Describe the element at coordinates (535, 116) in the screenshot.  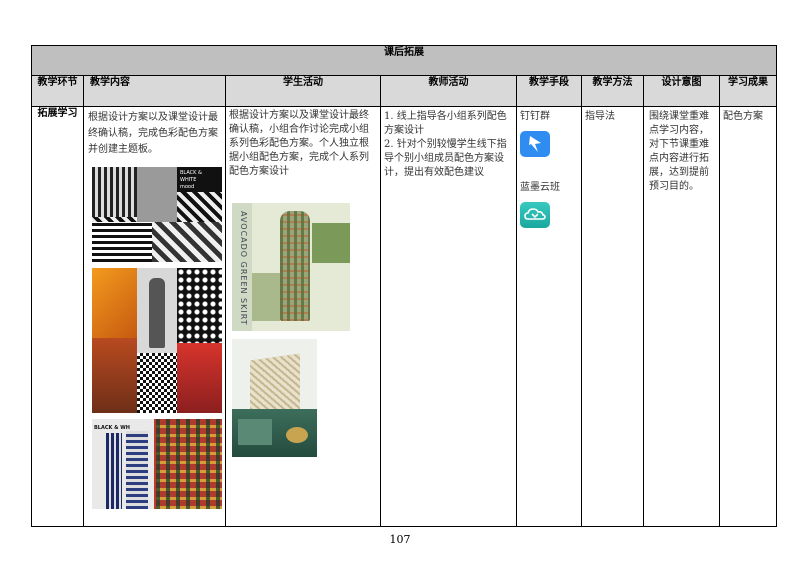
I see `means-dingtalk-label: 钉钉群` at that location.